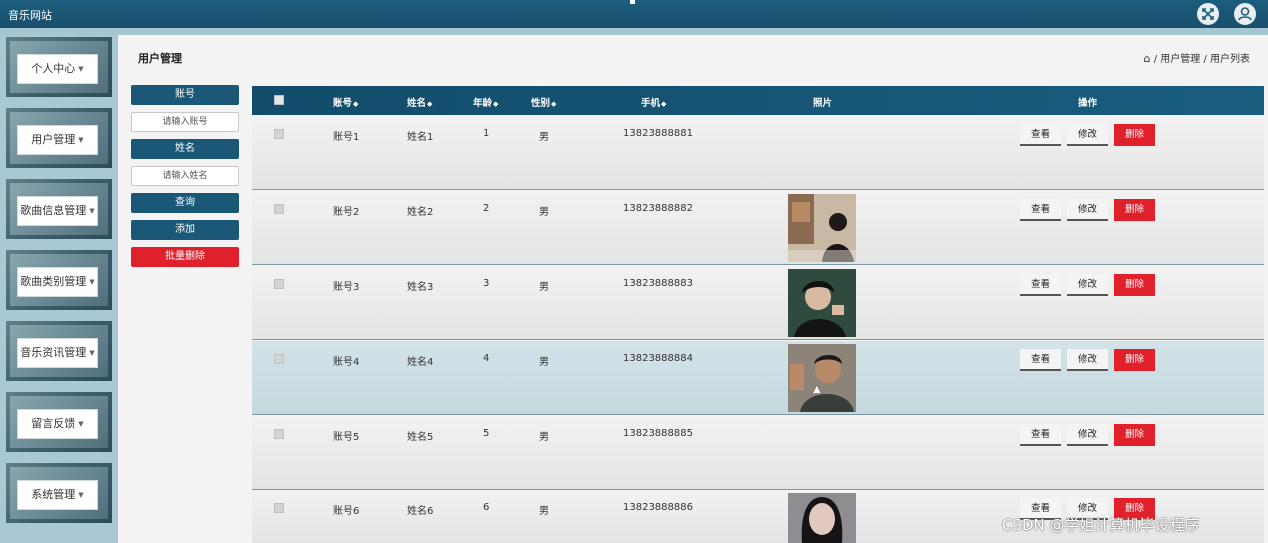 Image resolution: width=1268 pixels, height=543 pixels. I want to click on account-search-input, so click(185, 122).